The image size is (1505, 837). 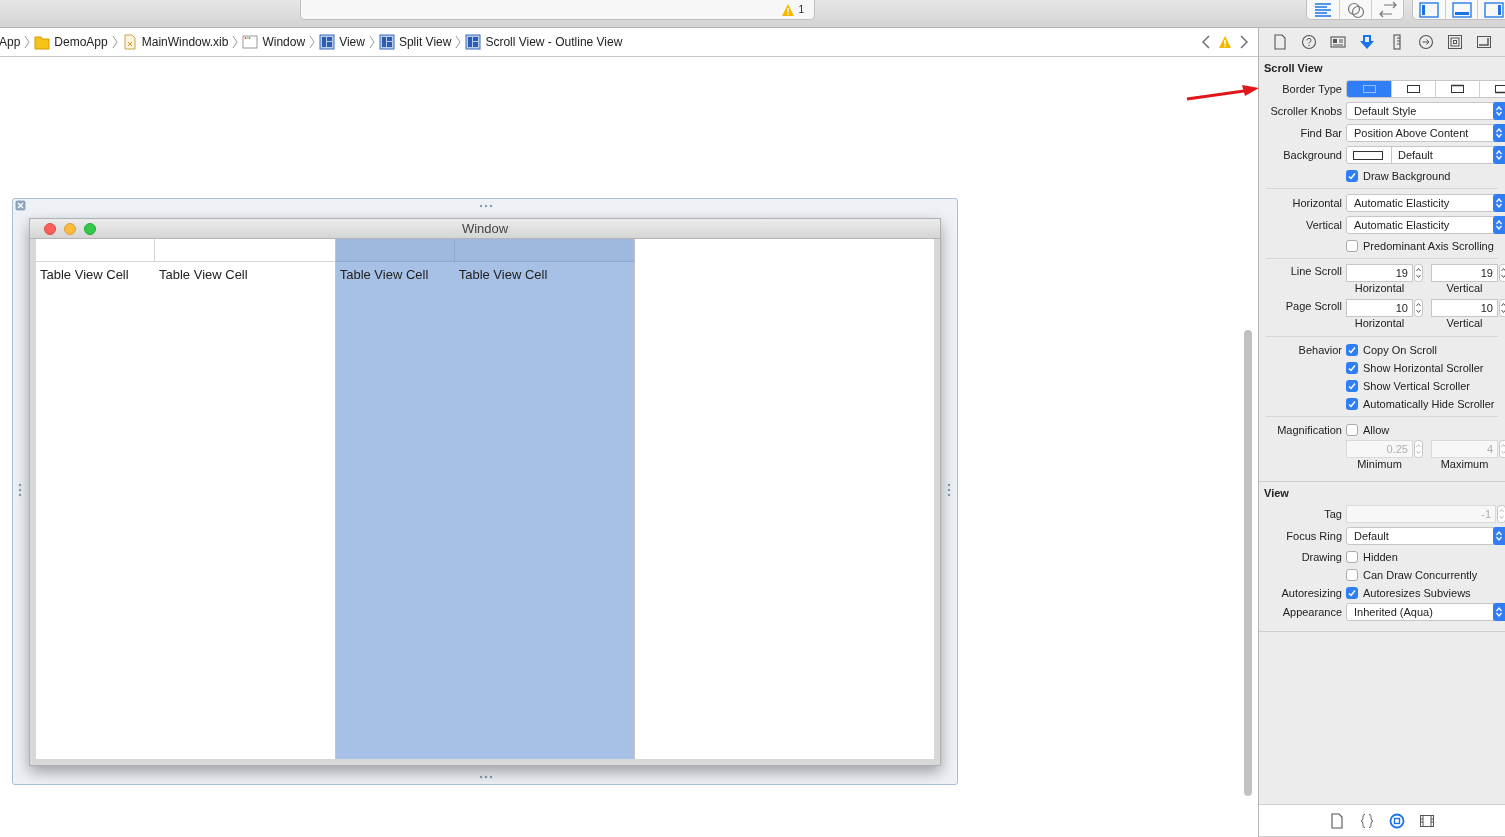 I want to click on checkbox-label: Copy On Scroll, so click(x=1400, y=349).